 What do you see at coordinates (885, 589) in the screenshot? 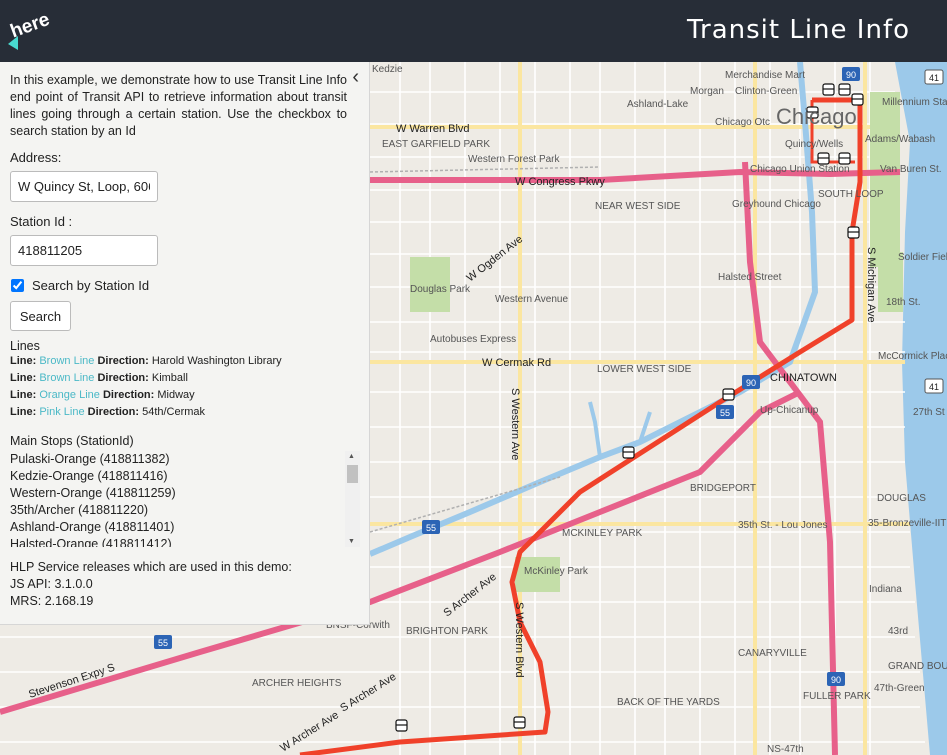
I see `map-label-41: Indiana` at bounding box center [885, 589].